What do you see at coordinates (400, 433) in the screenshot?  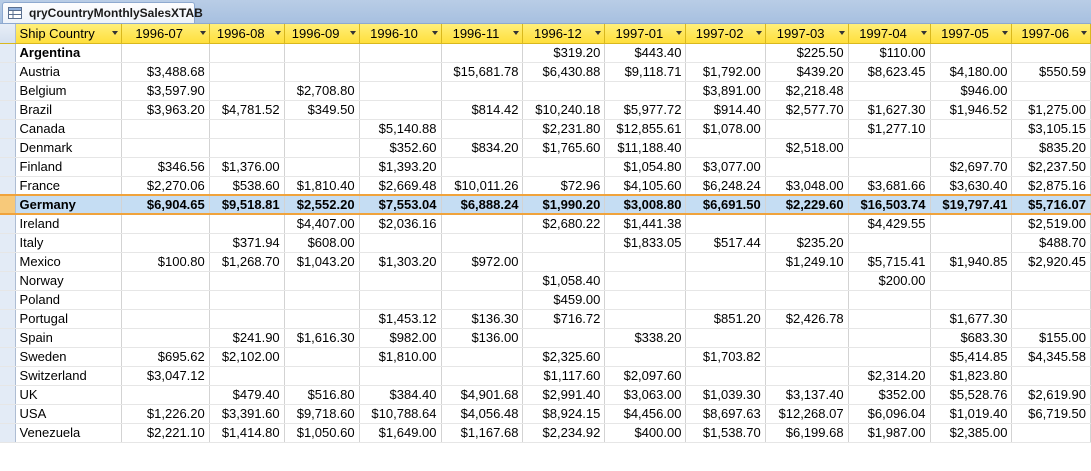 I see `sales-cell: $1,649.00` at bounding box center [400, 433].